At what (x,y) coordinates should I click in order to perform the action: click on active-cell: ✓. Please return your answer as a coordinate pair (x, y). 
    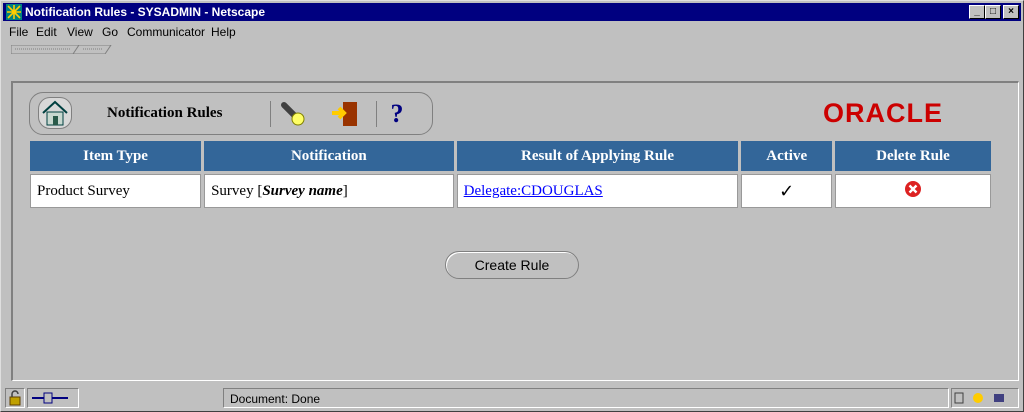
    Looking at the image, I should click on (786, 191).